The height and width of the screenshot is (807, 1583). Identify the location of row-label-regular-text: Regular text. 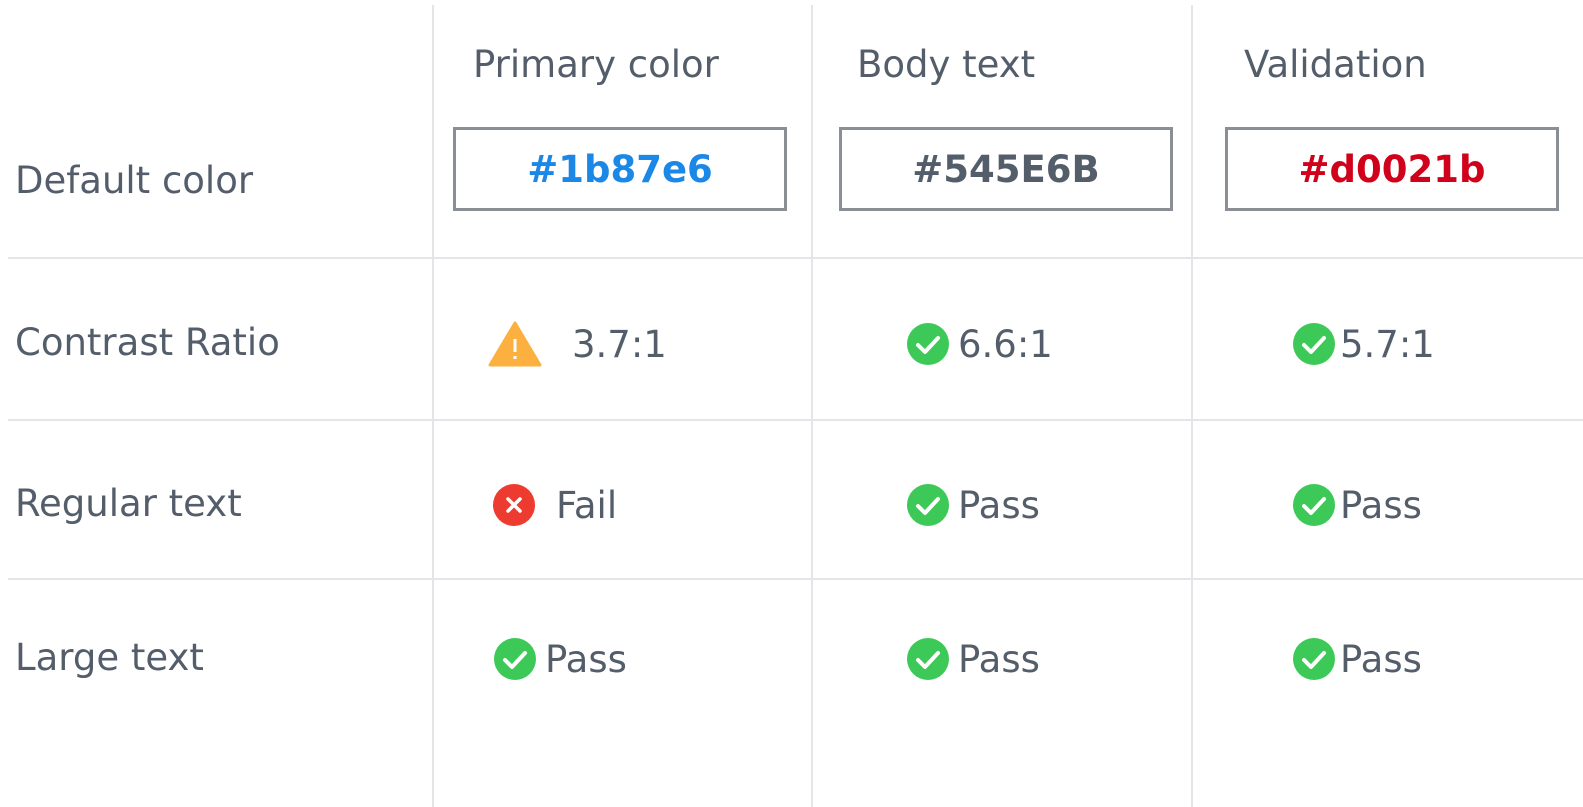
(128, 503).